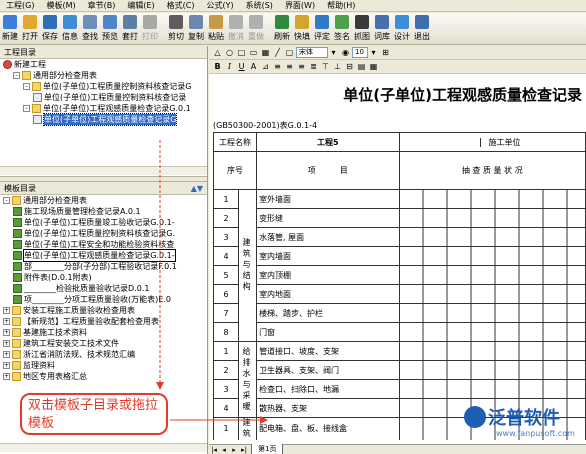 Image resolution: width=586 pixels, height=454 pixels. I want to click on paste-button: 粘贴, so click(216, 28).